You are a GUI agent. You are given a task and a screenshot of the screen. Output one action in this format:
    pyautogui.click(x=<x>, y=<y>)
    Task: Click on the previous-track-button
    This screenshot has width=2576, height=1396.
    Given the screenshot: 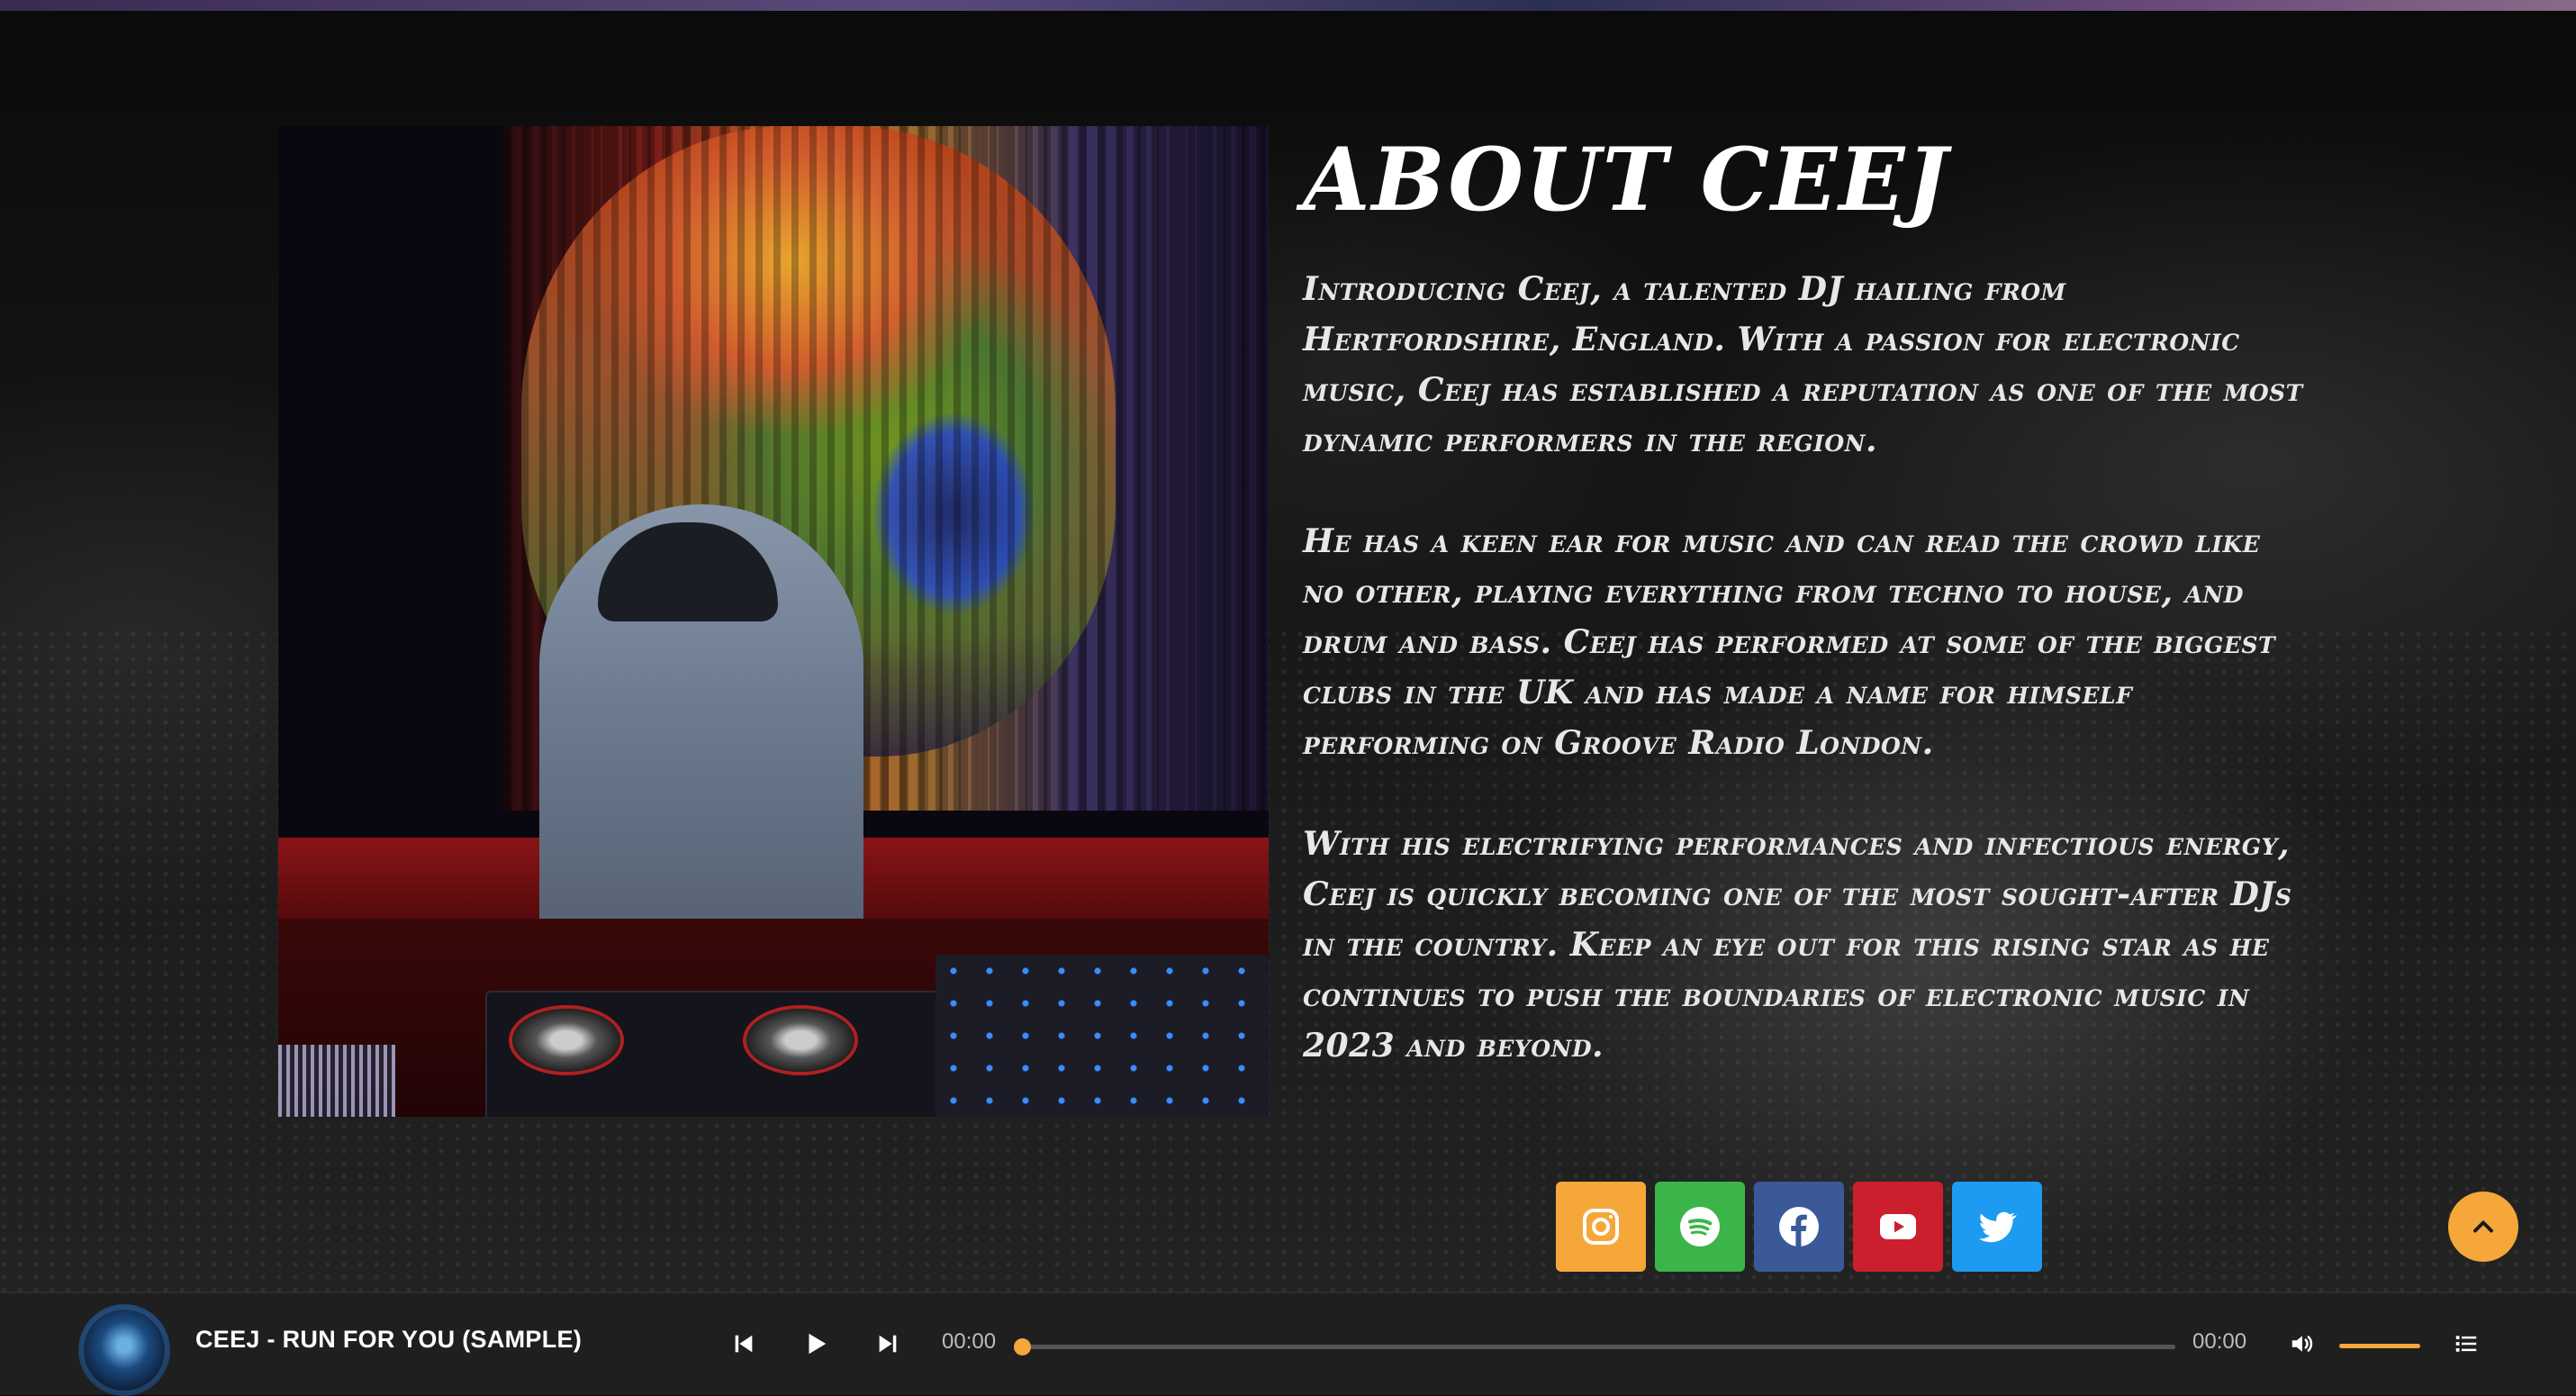 What is the action you would take?
    pyautogui.click(x=744, y=1344)
    